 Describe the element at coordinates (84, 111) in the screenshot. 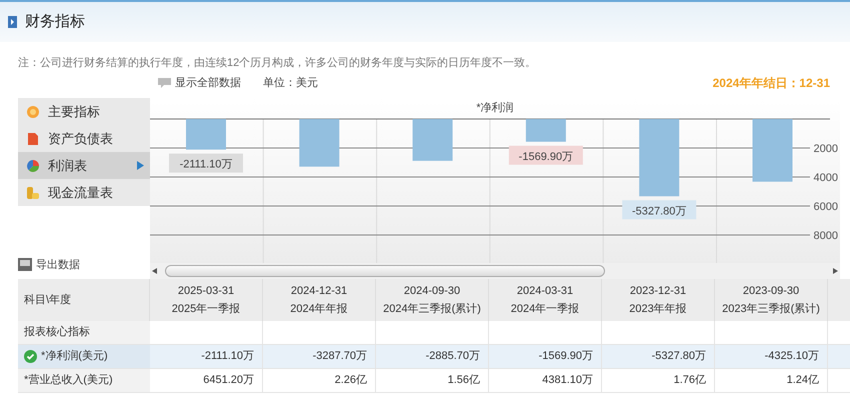

I see `menu-item: 主要指标` at that location.